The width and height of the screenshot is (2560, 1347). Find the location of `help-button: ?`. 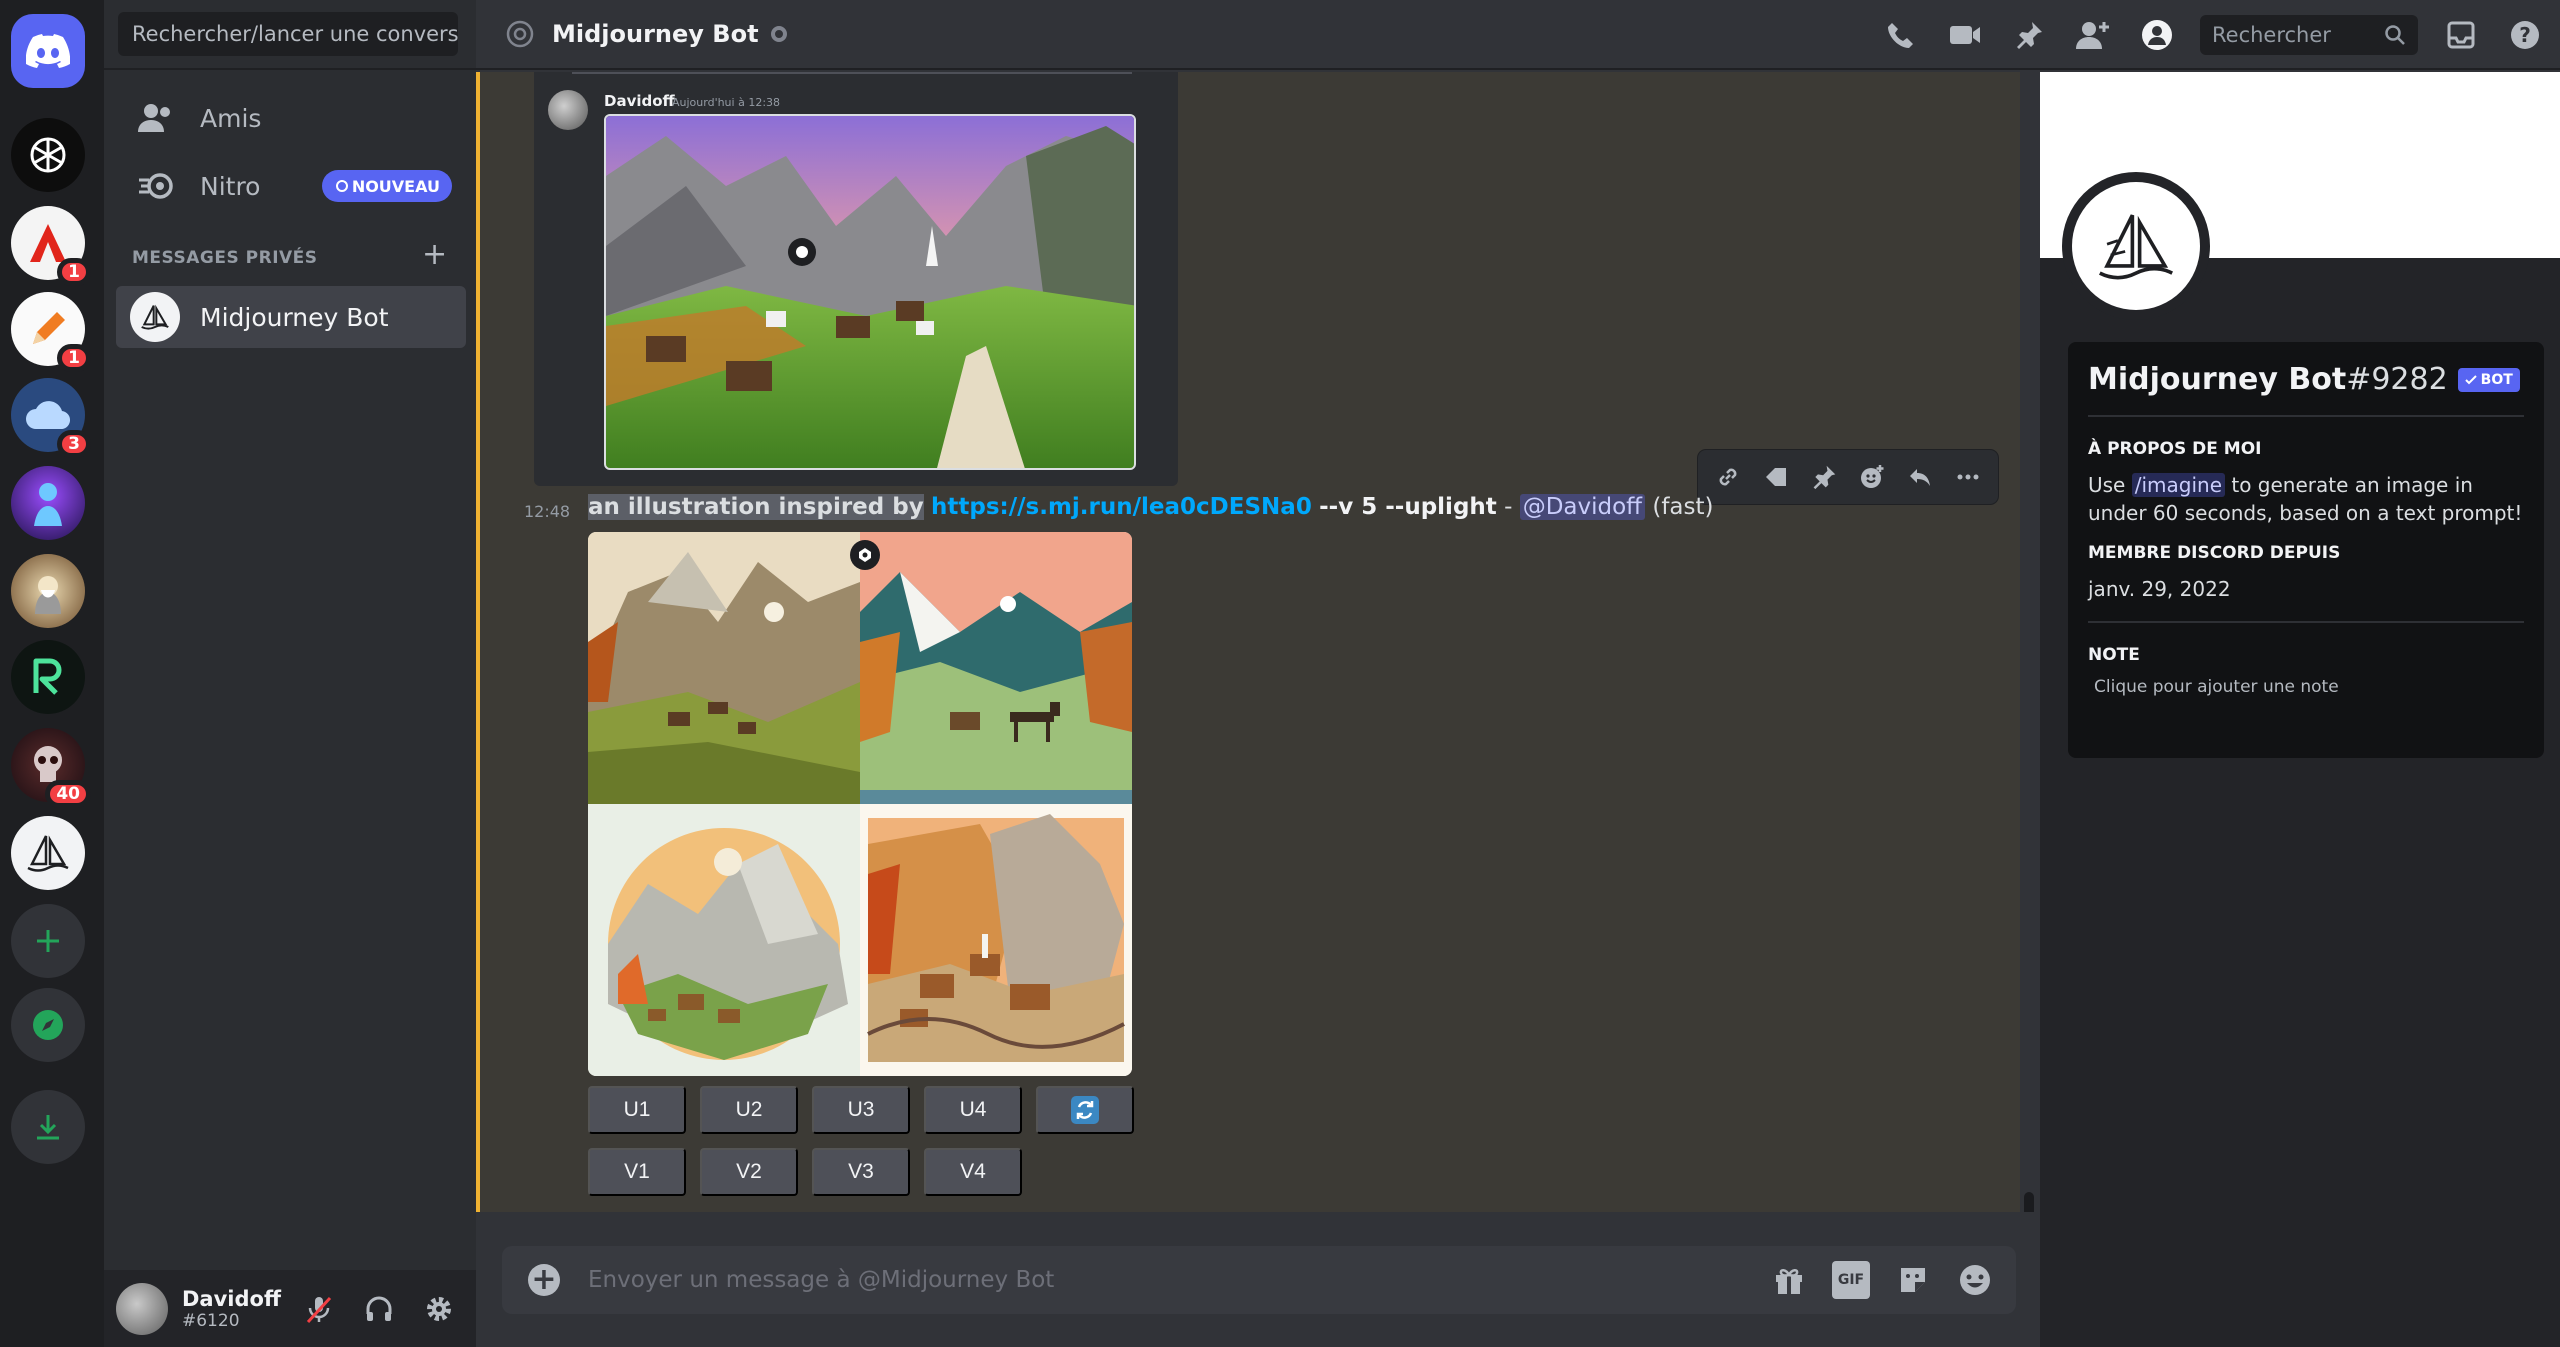

help-button: ? is located at coordinates (2525, 35).